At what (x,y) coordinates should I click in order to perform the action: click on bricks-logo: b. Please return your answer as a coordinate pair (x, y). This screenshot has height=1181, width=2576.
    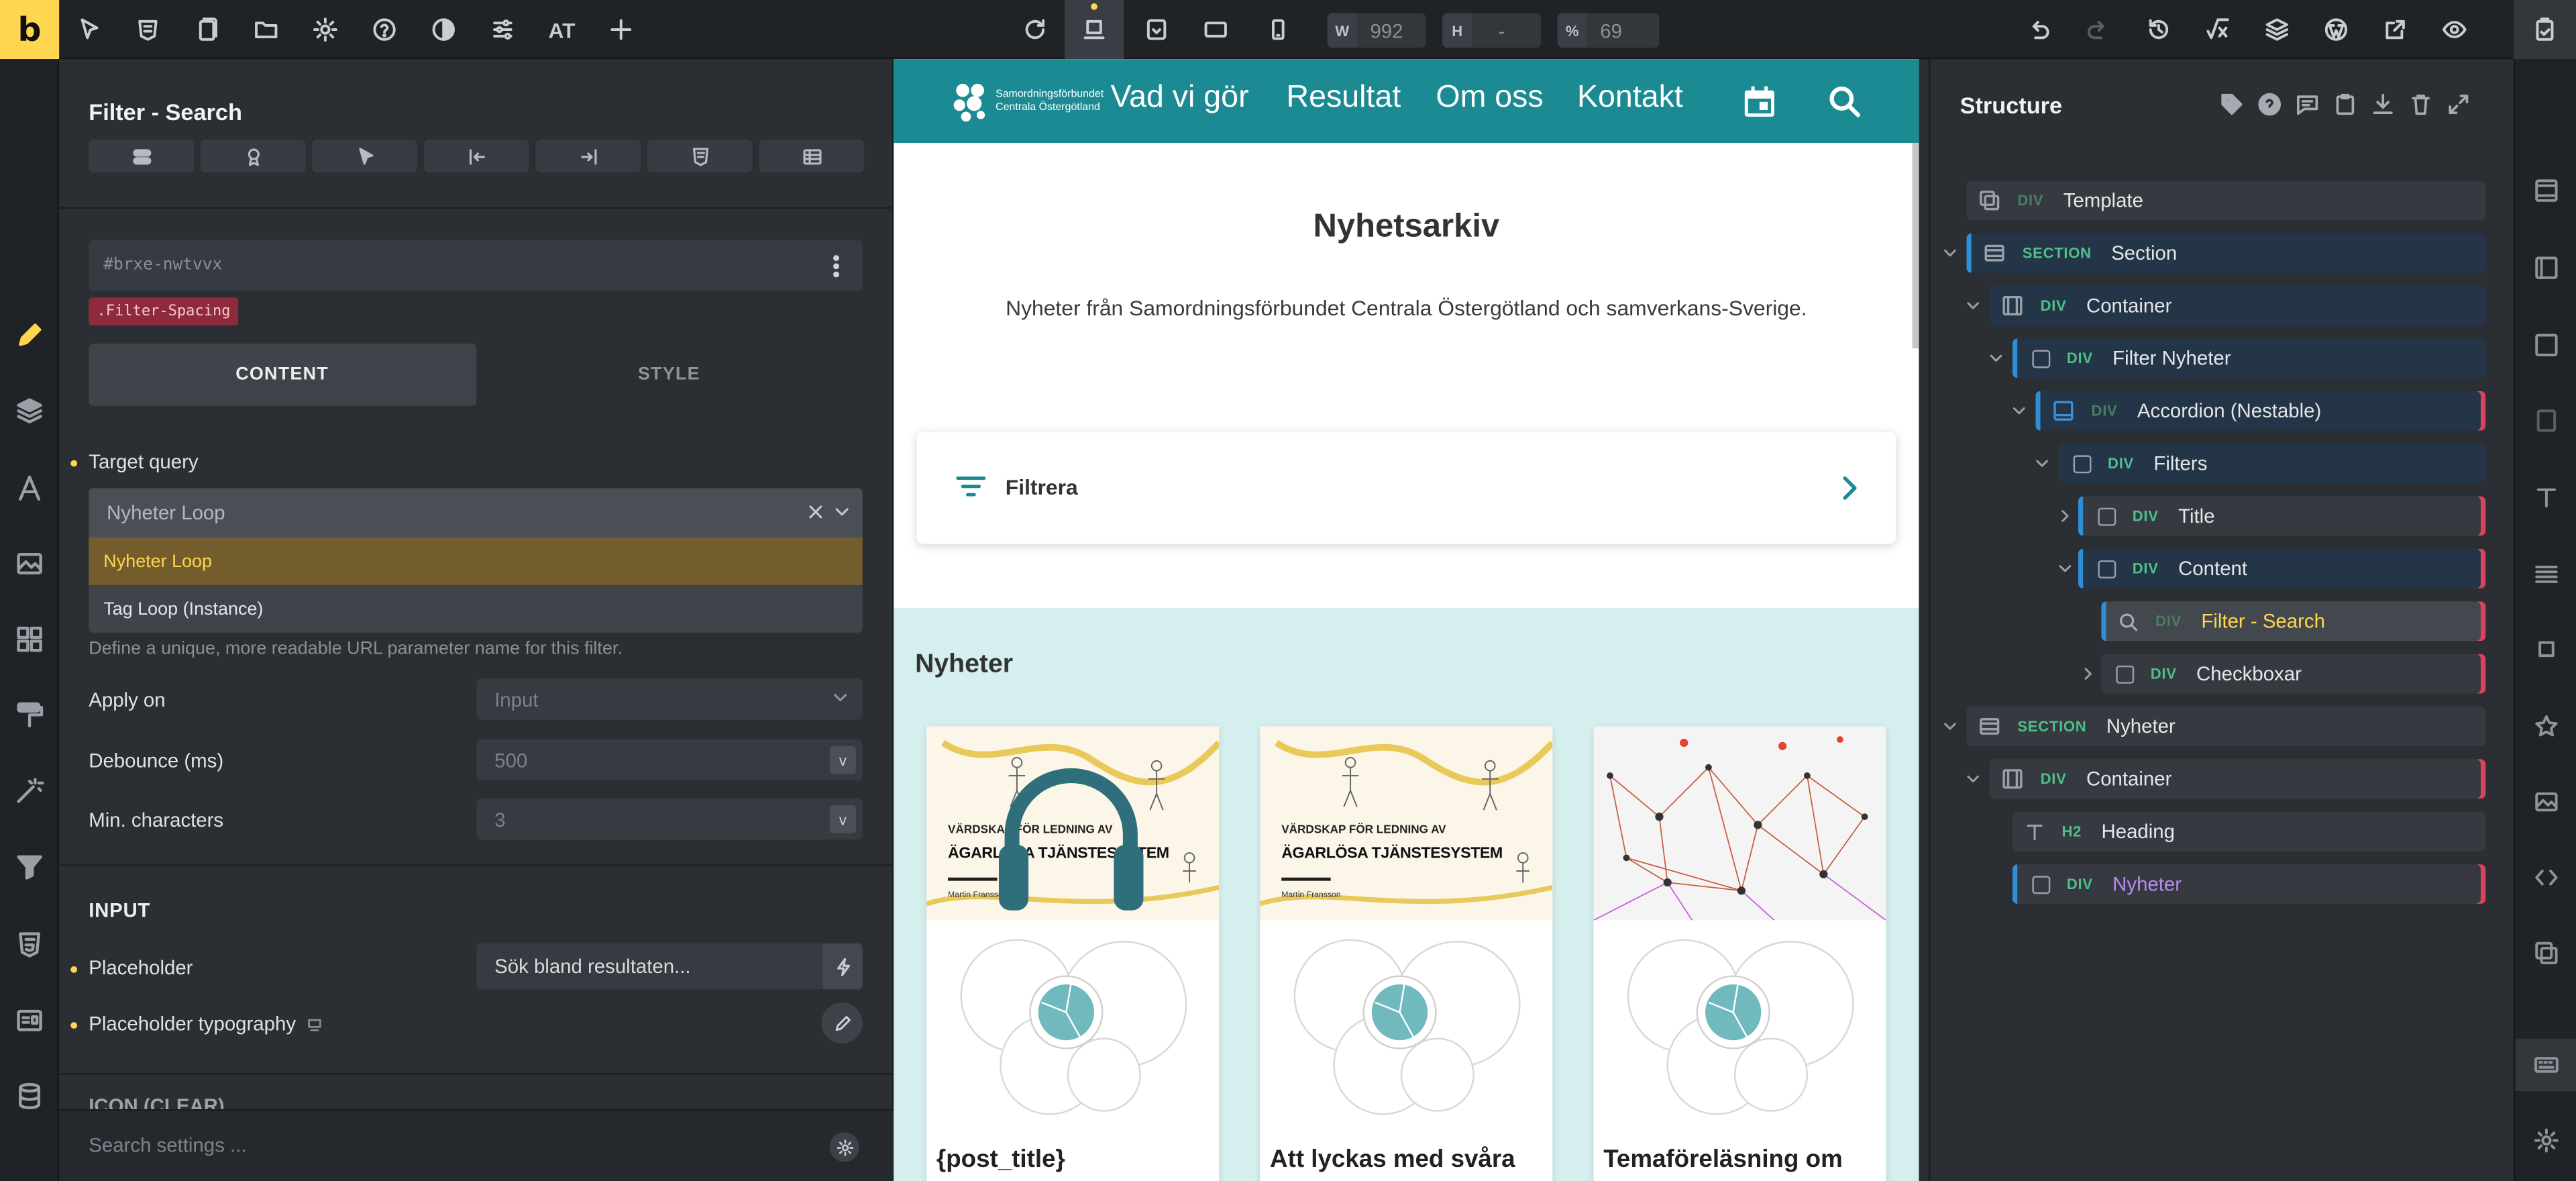
    Looking at the image, I should click on (30, 30).